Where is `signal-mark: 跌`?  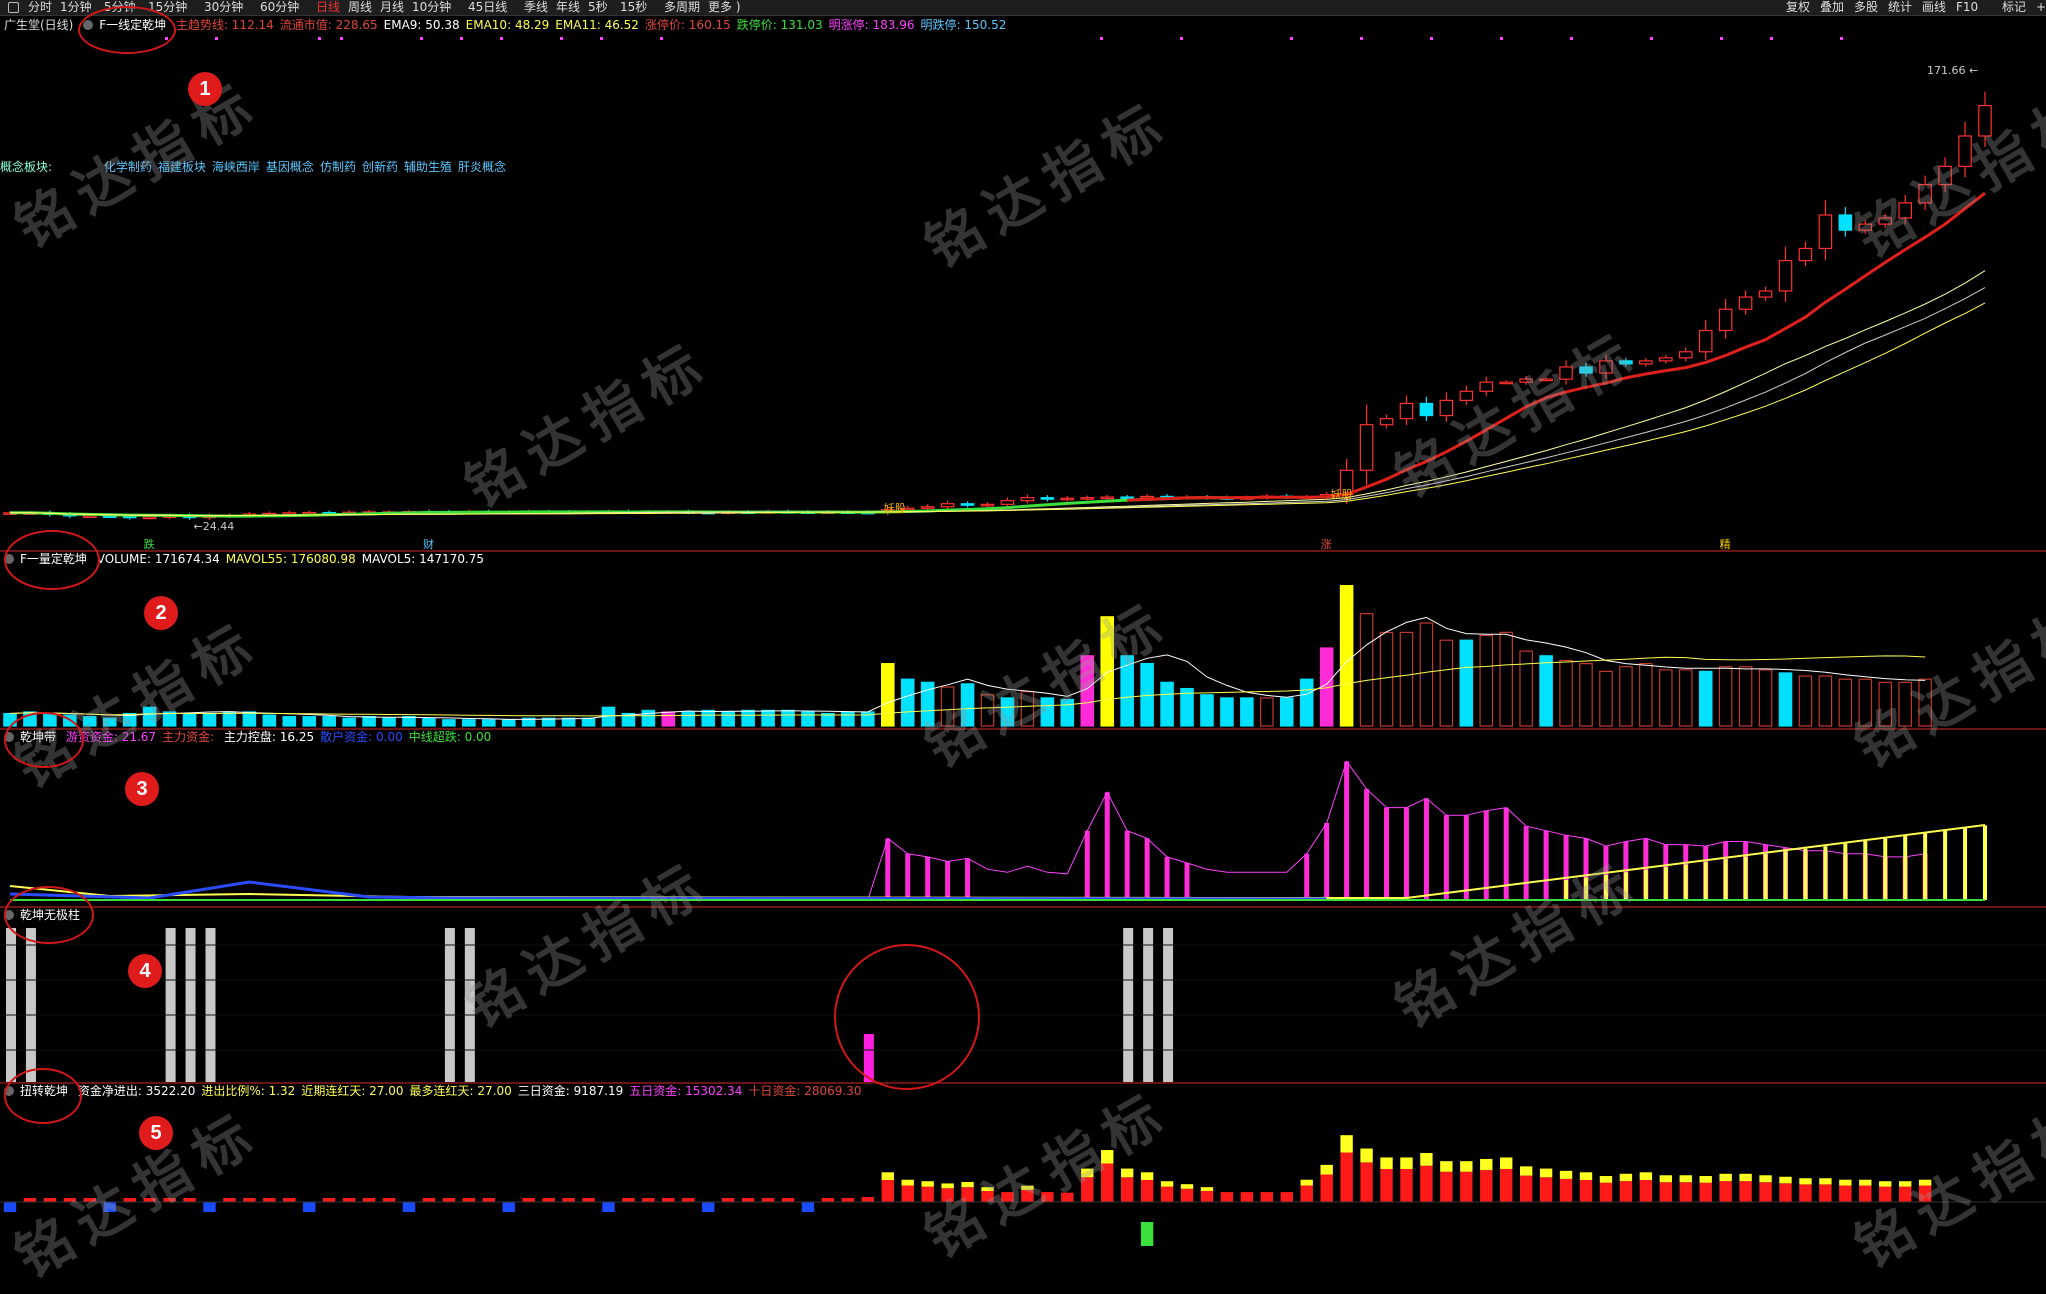
signal-mark: 跌 is located at coordinates (149, 544).